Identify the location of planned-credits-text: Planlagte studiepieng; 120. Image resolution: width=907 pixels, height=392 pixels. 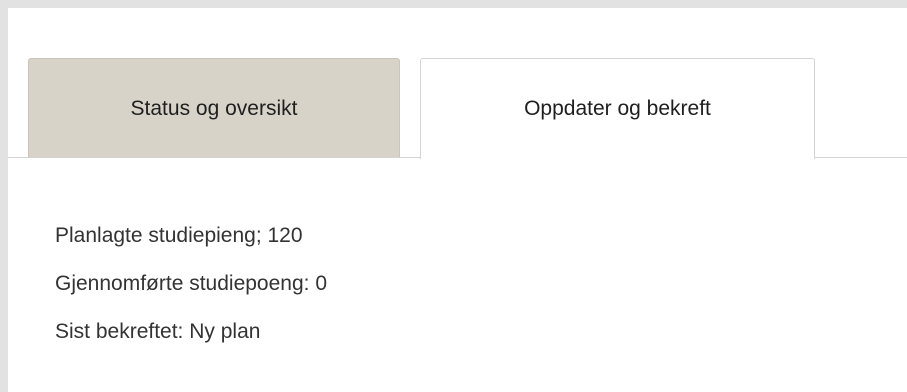
(179, 235).